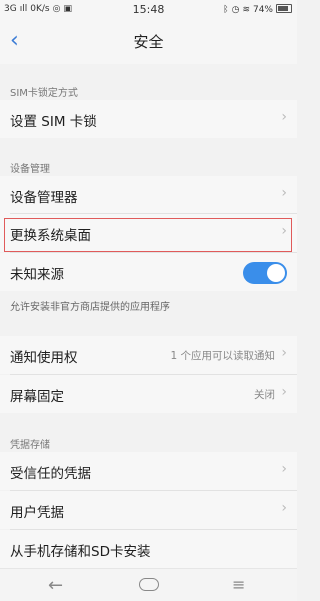 This screenshot has width=320, height=601. What do you see at coordinates (148, 471) in the screenshot?
I see `row-trusted-credentials: 受信任的凭据 ›` at bounding box center [148, 471].